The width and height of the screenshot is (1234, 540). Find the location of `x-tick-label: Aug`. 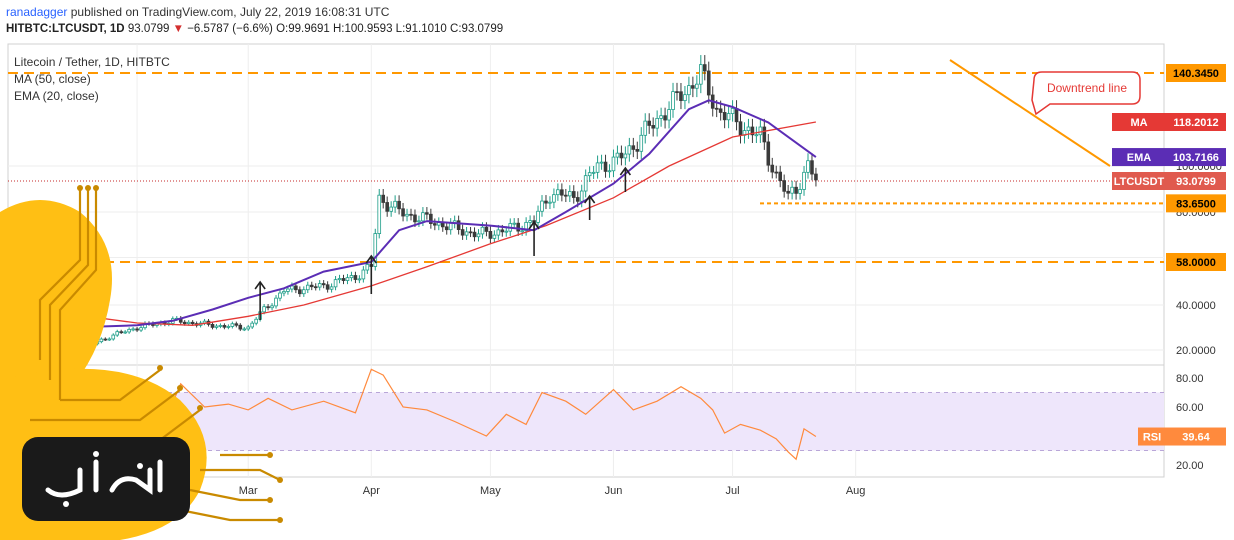

x-tick-label: Aug is located at coordinates (856, 491).